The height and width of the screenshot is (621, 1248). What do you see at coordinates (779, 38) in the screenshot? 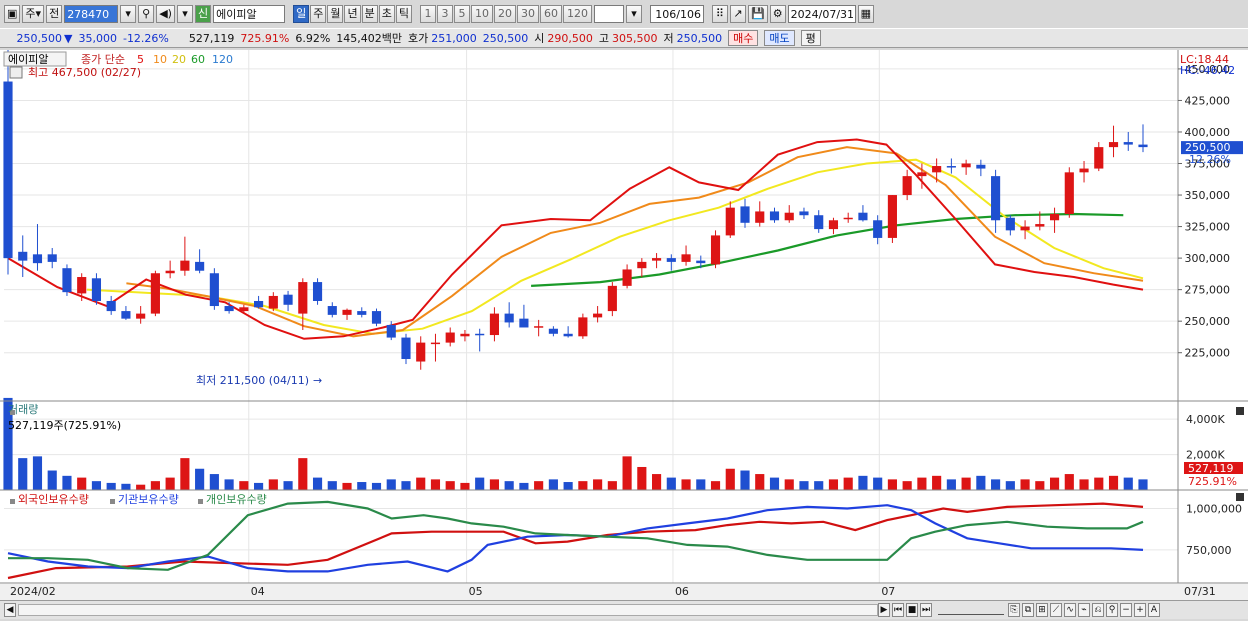
I see `sell-button: 매도` at bounding box center [779, 38].